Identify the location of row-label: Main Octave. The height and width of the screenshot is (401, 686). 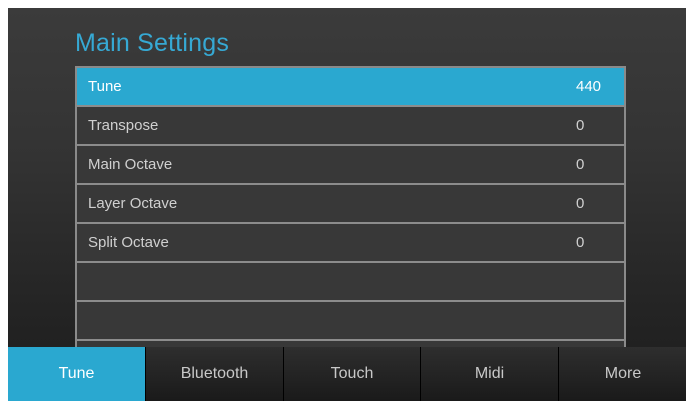
(130, 164).